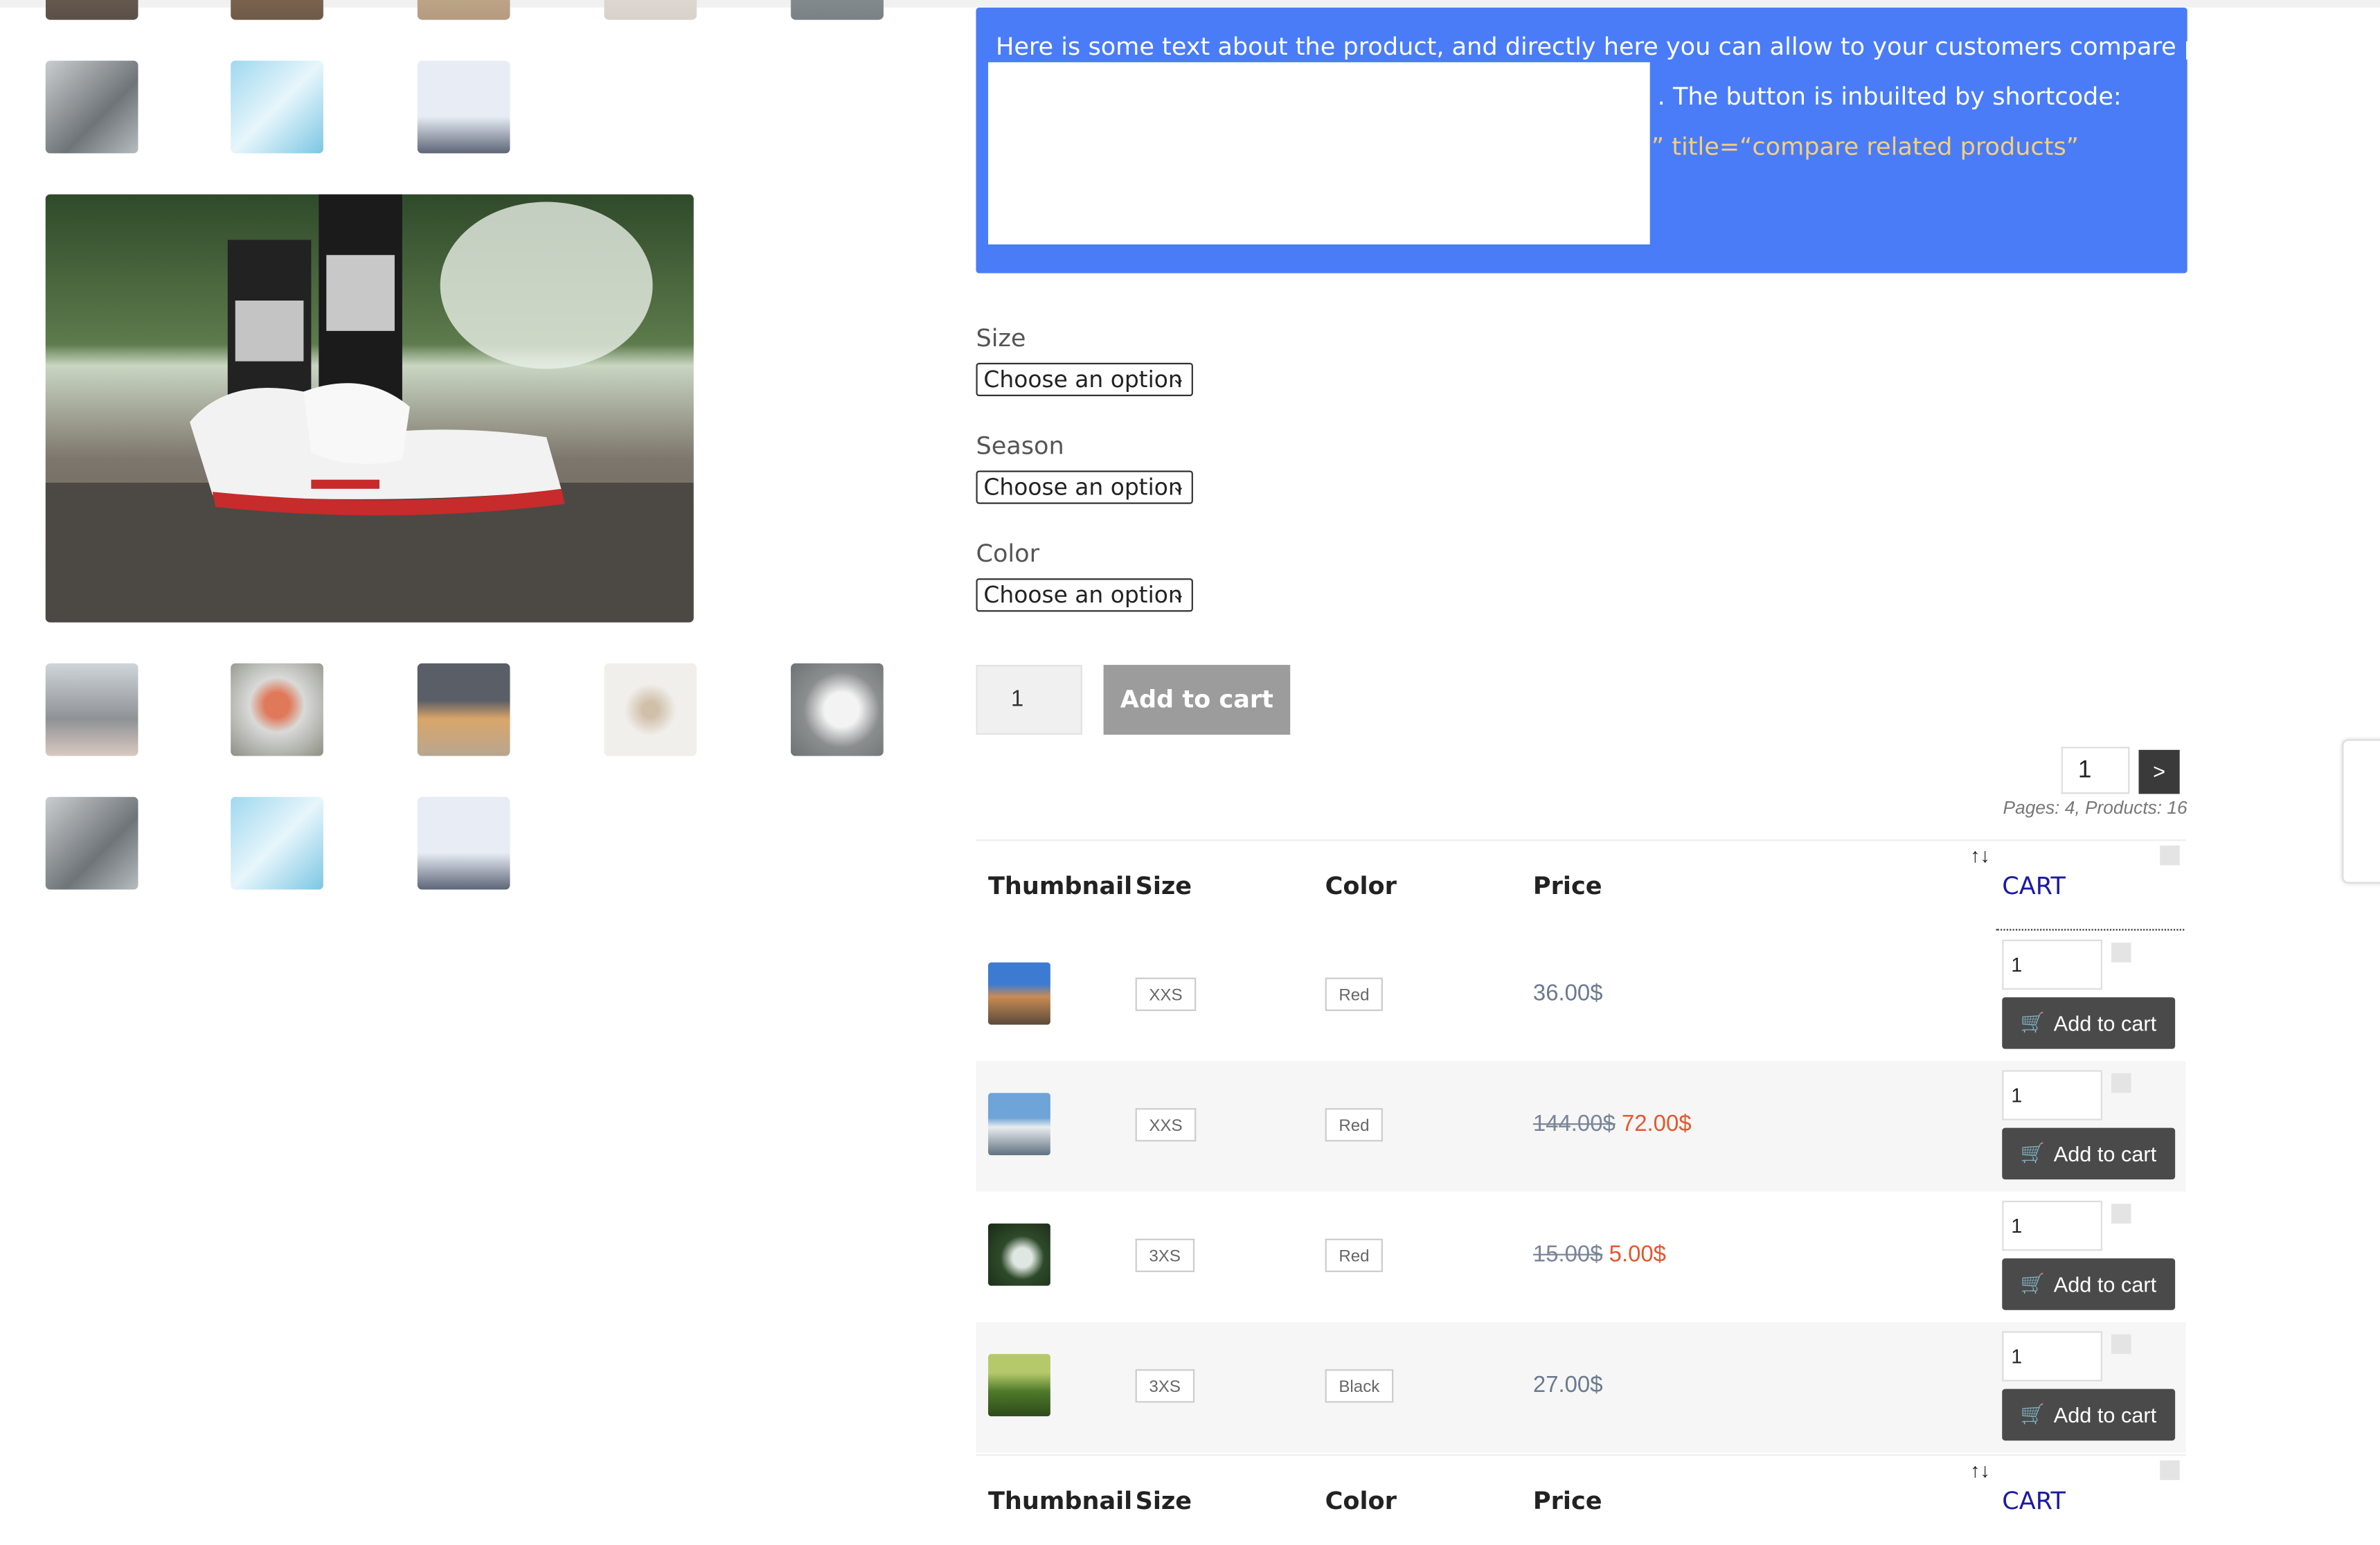 The height and width of the screenshot is (1545, 2380). I want to click on floating-compare-card, so click(2361, 811).